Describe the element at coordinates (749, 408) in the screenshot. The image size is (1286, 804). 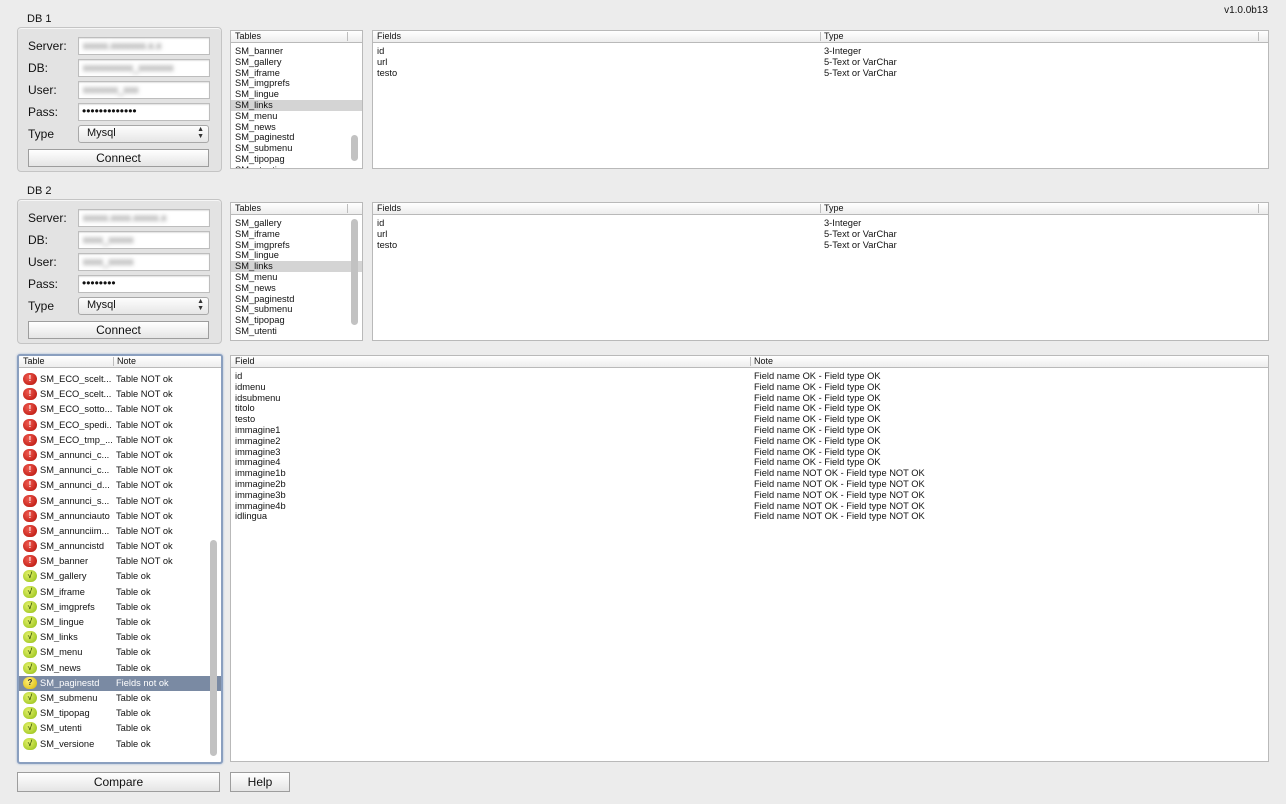
I see `detail-row: titolo Field name OK - Field type OK` at that location.